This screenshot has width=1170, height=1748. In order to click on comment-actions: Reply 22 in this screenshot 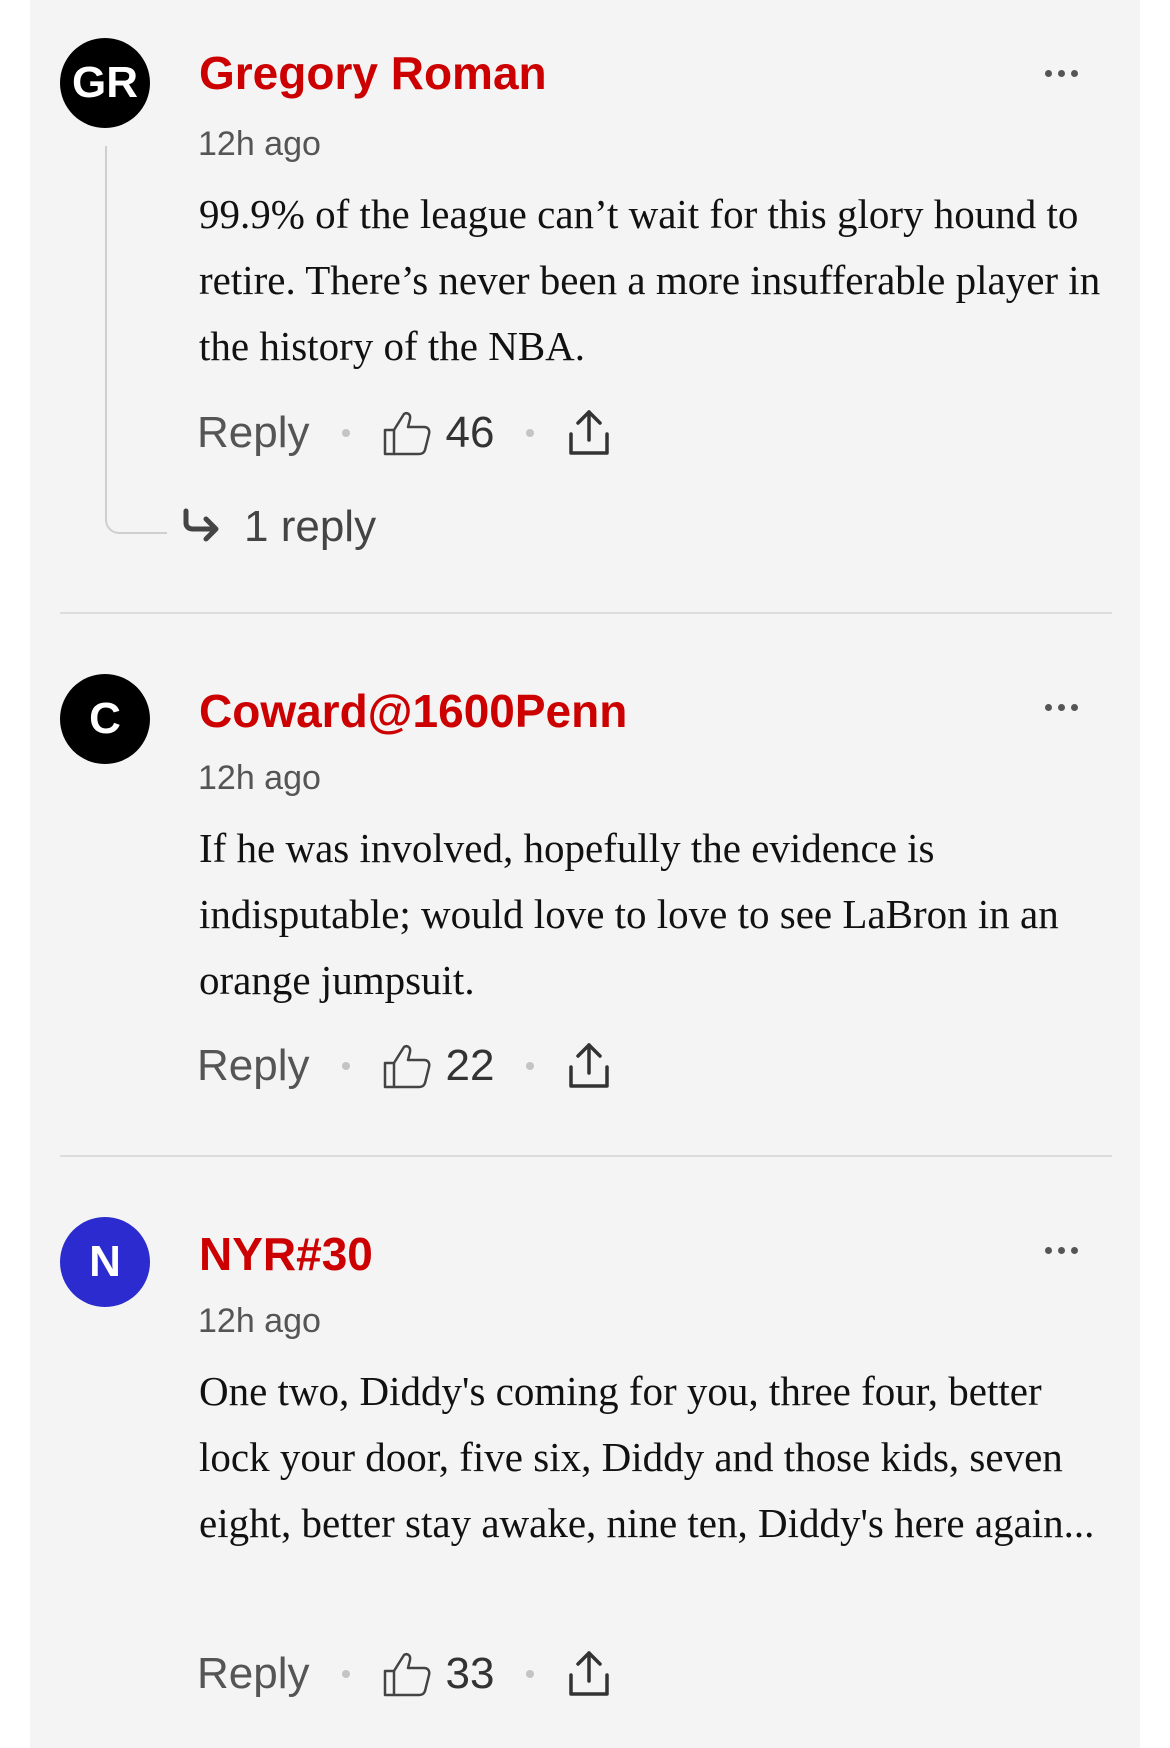, I will do `click(404, 1066)`.